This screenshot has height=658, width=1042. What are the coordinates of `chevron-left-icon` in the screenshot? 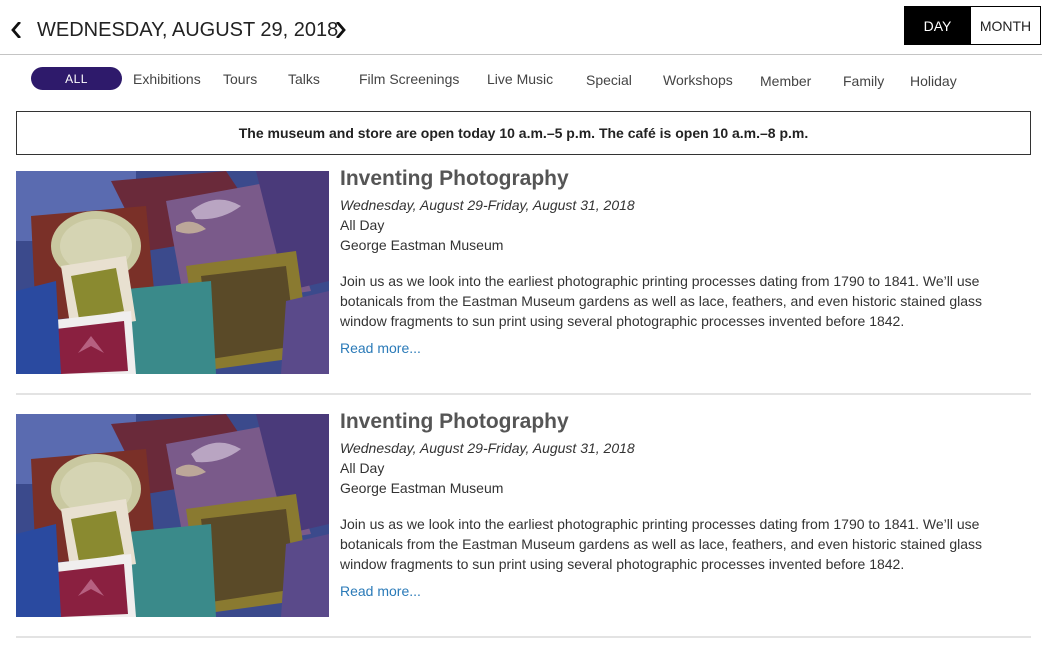 It's located at (16, 30).